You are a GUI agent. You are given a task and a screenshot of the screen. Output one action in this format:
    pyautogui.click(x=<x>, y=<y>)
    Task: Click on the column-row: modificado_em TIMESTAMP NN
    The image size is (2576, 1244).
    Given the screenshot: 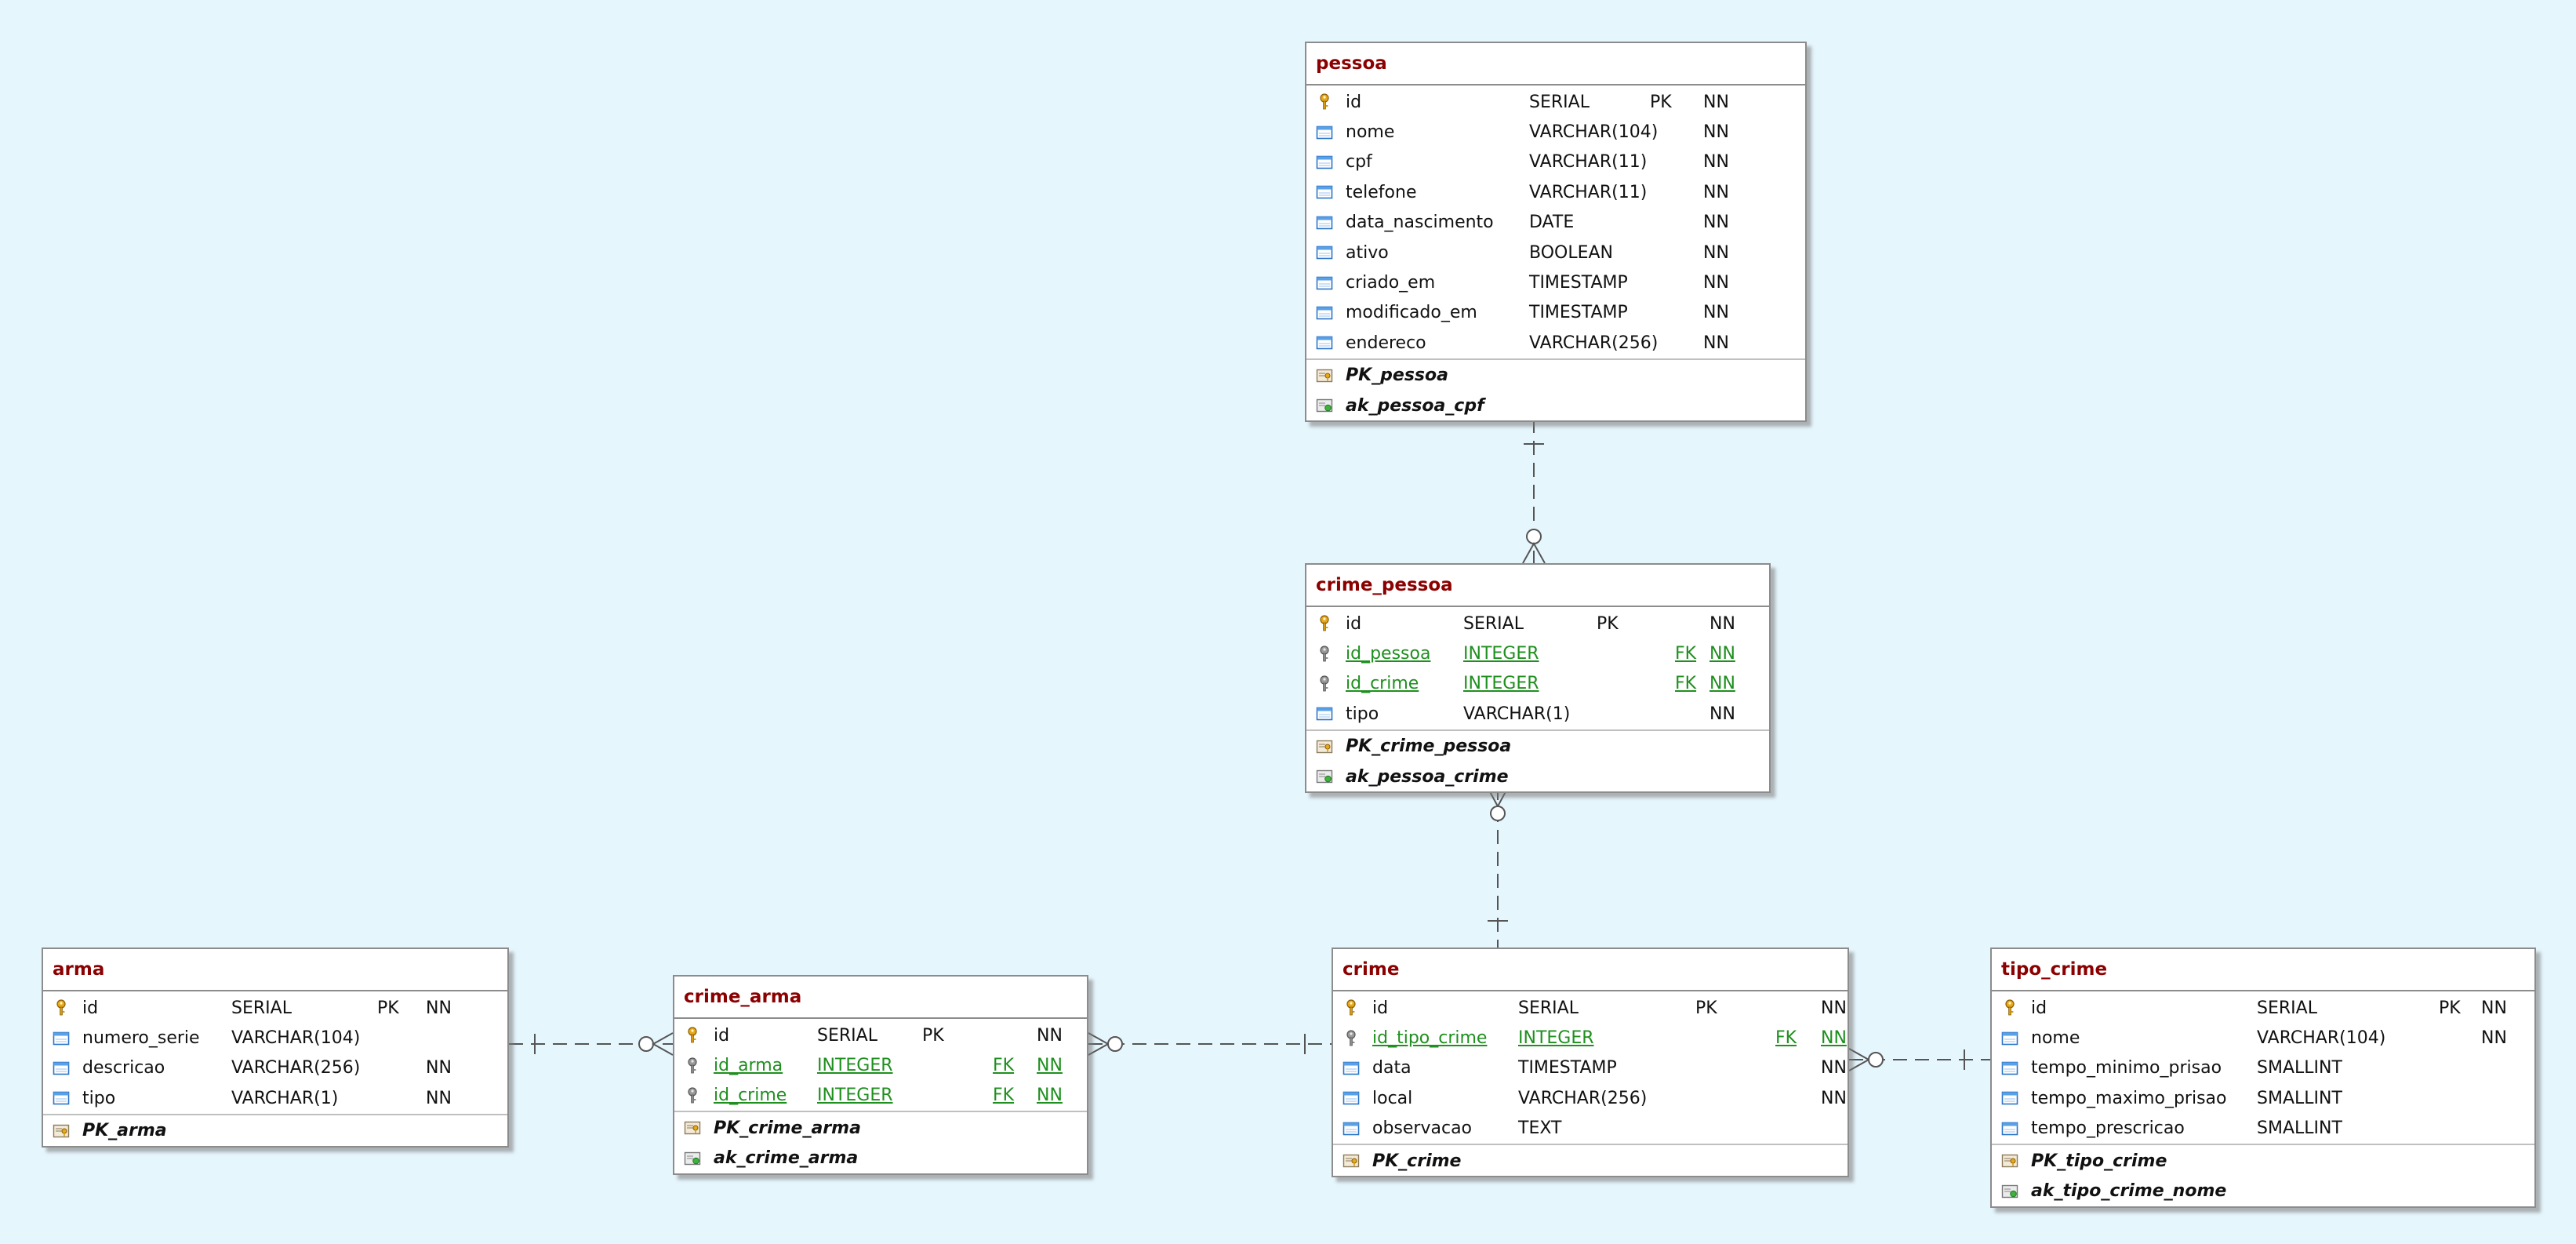 What is the action you would take?
    pyautogui.click(x=1555, y=313)
    